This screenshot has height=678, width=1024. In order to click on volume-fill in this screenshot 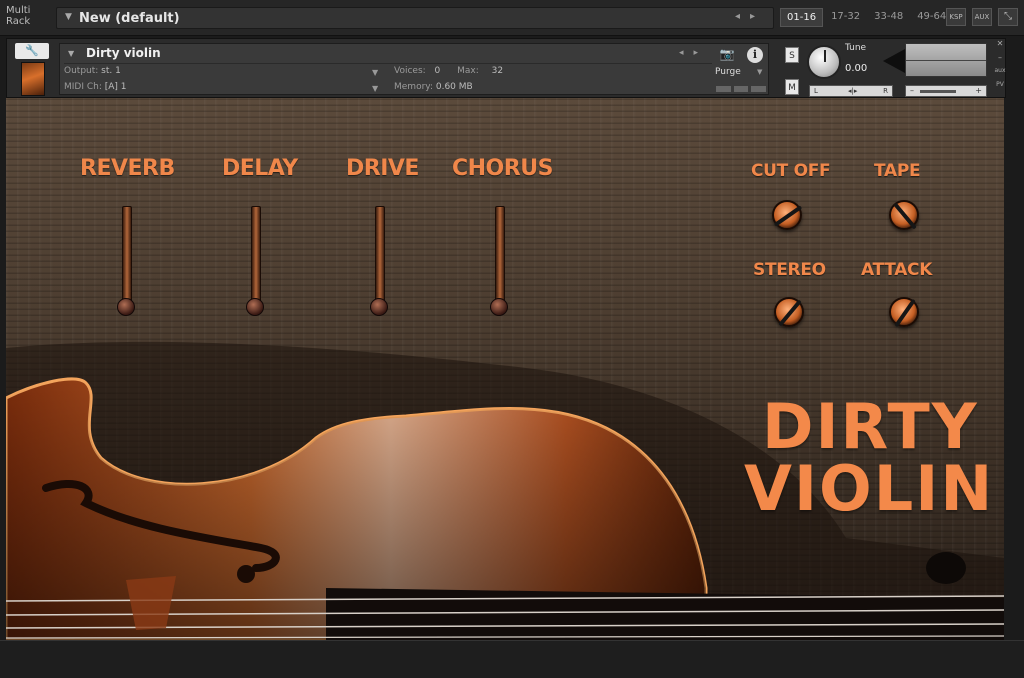, I will do `click(938, 91)`.